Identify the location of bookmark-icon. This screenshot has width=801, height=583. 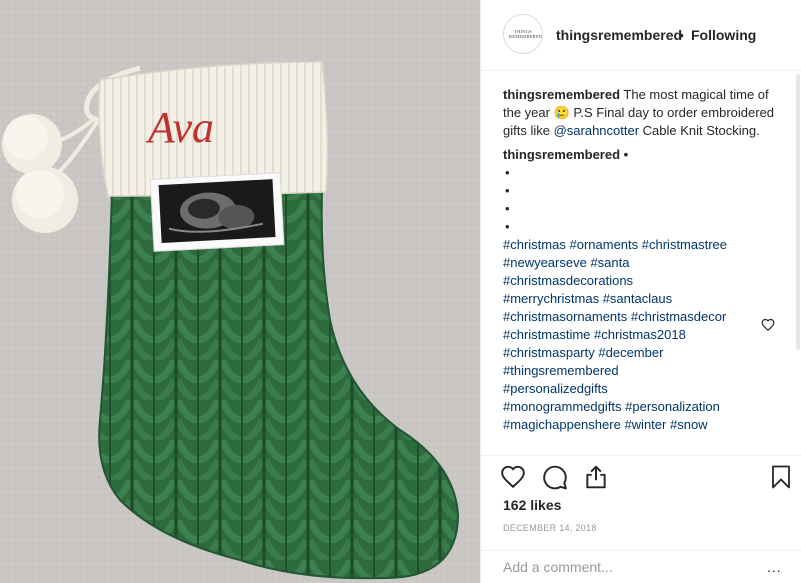
(781, 477).